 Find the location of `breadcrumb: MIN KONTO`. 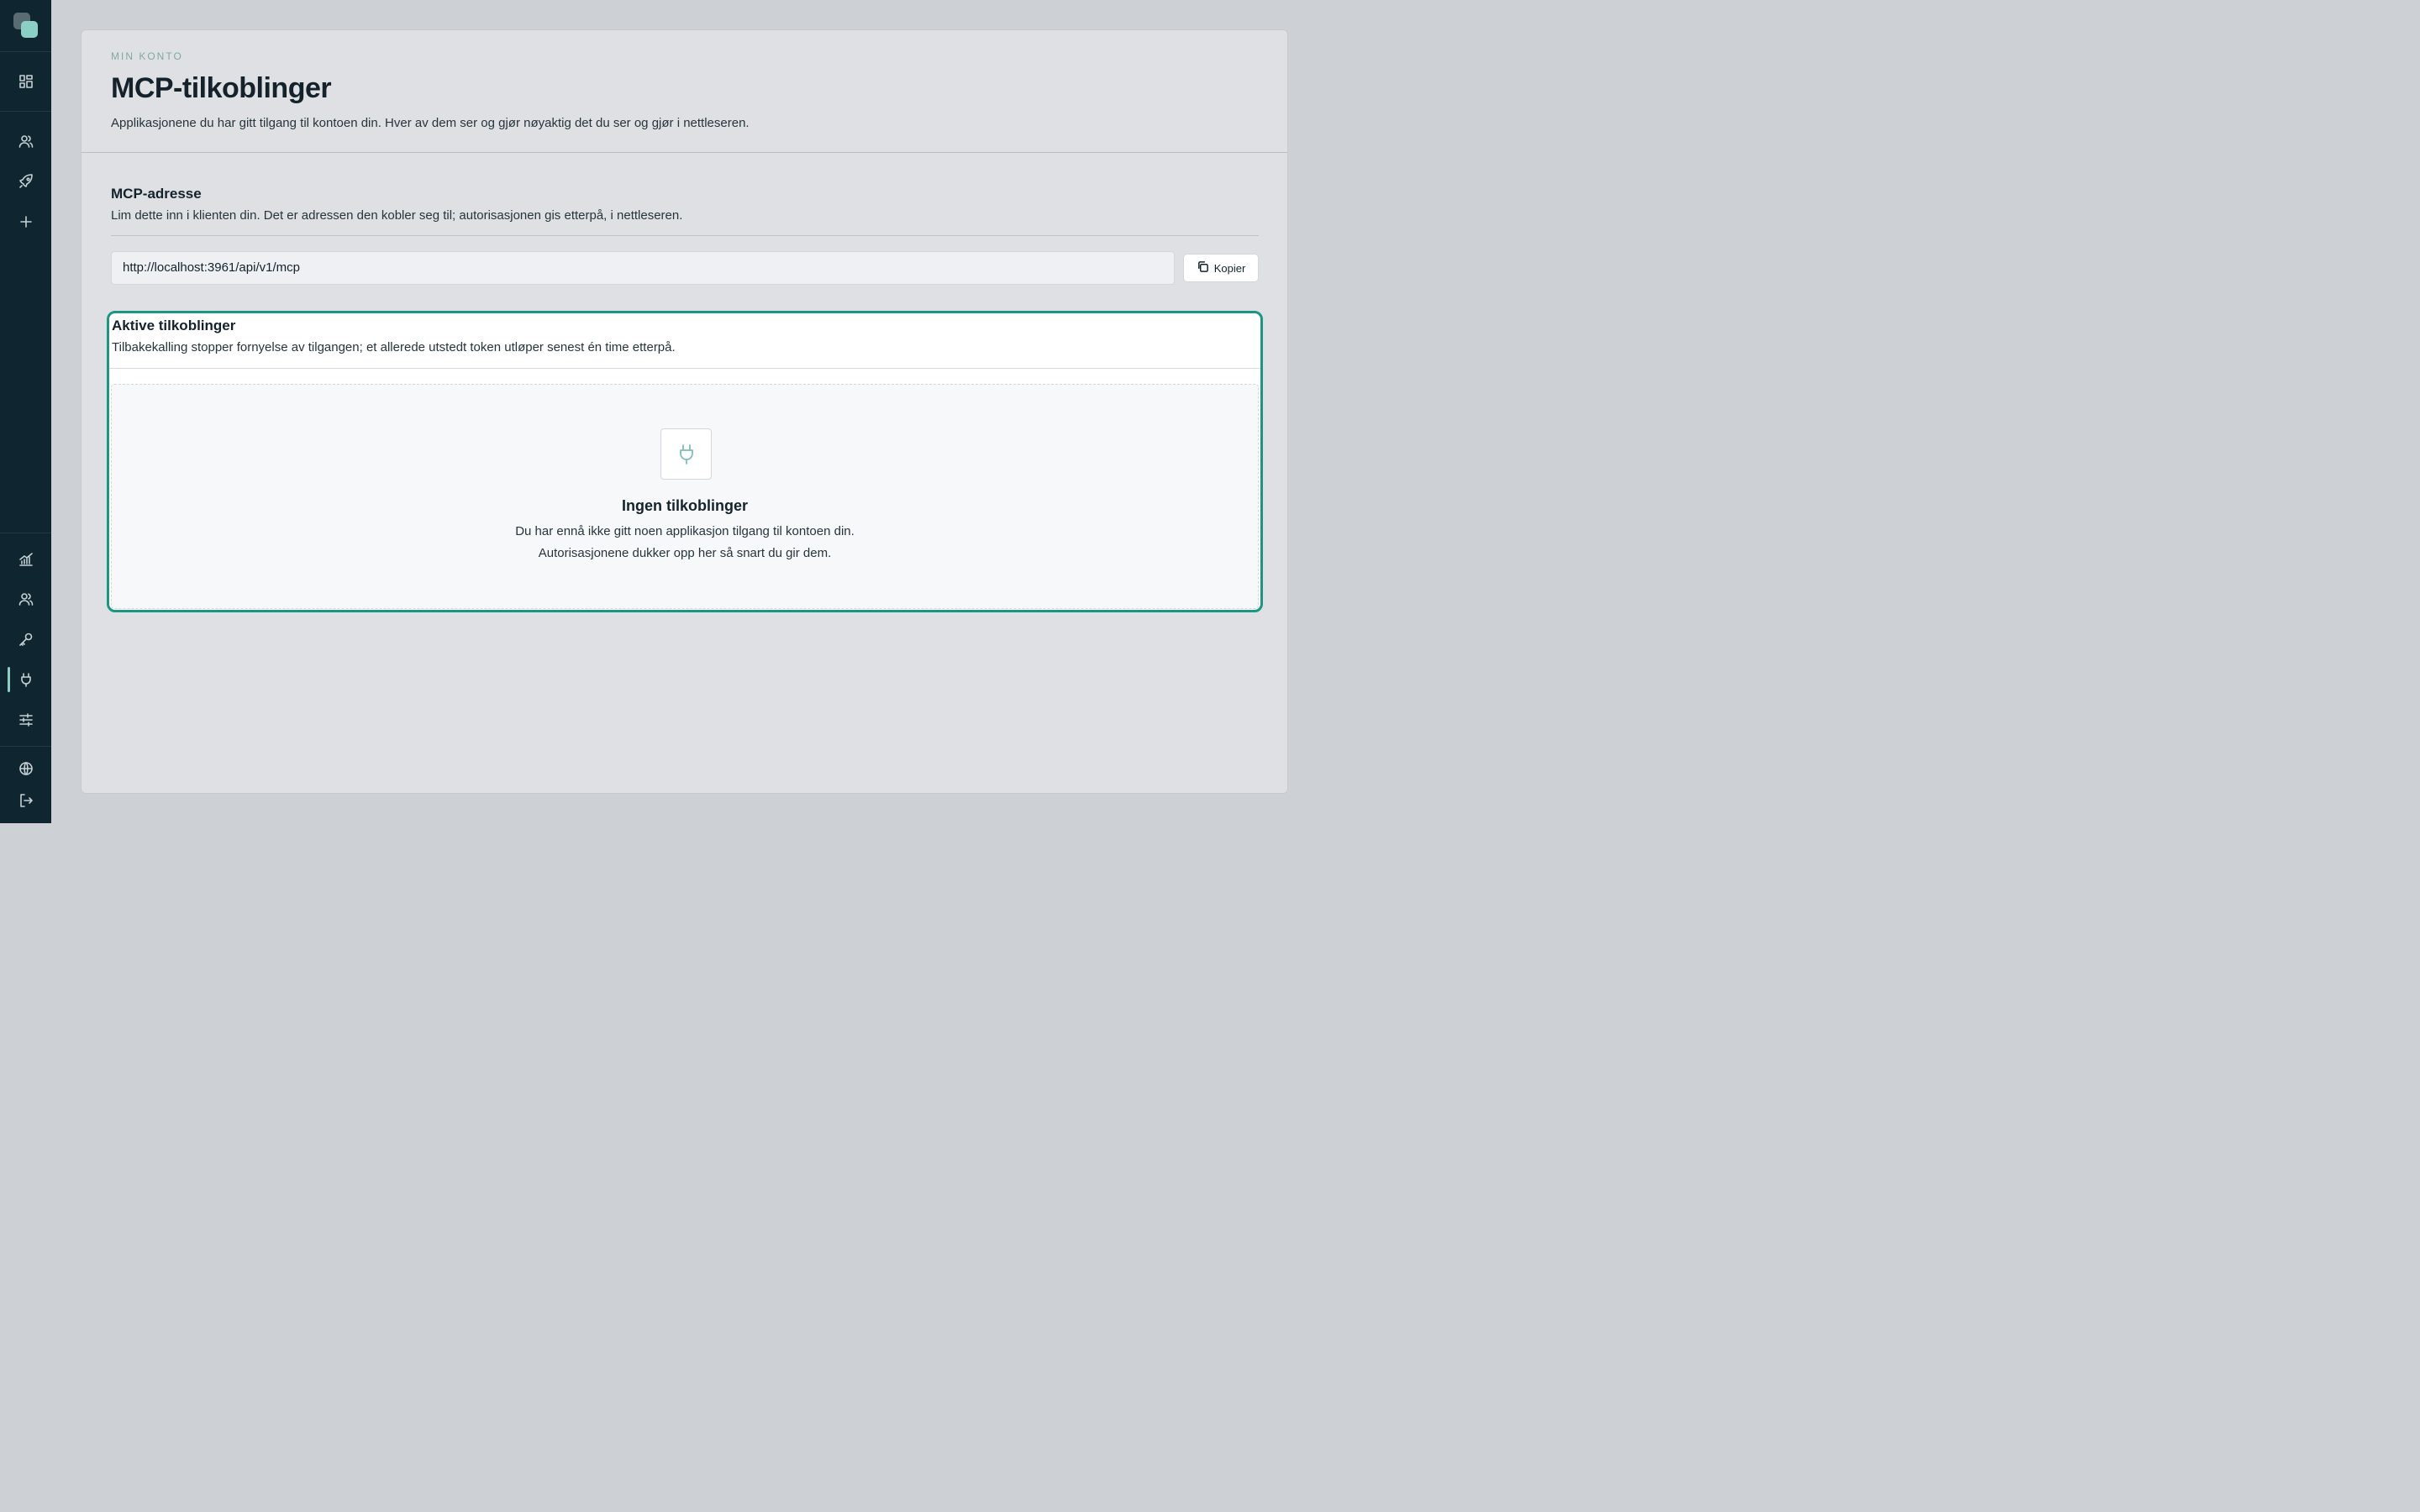

breadcrumb: MIN KONTO is located at coordinates (147, 56).